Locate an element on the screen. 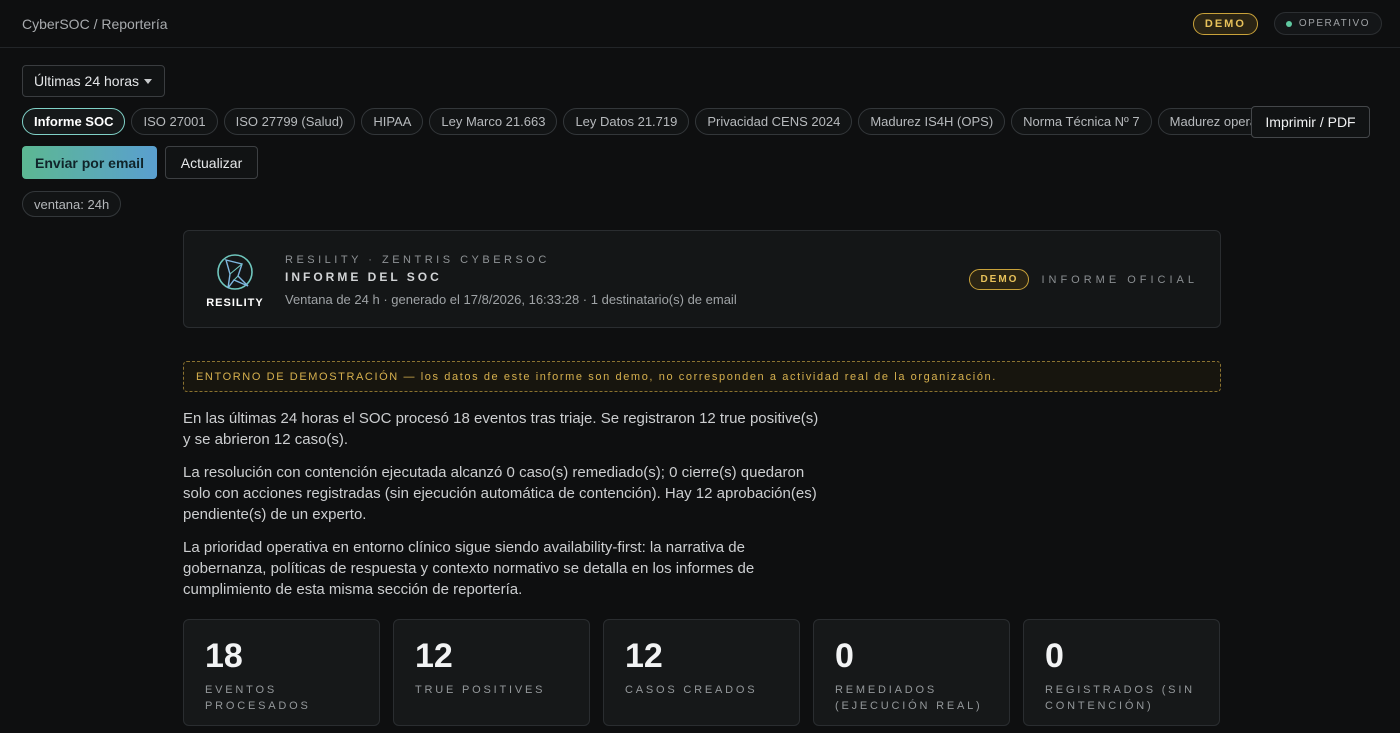 This screenshot has width=1400, height=733. org-line: Resility · Zentris CyberSOC is located at coordinates (417, 260).